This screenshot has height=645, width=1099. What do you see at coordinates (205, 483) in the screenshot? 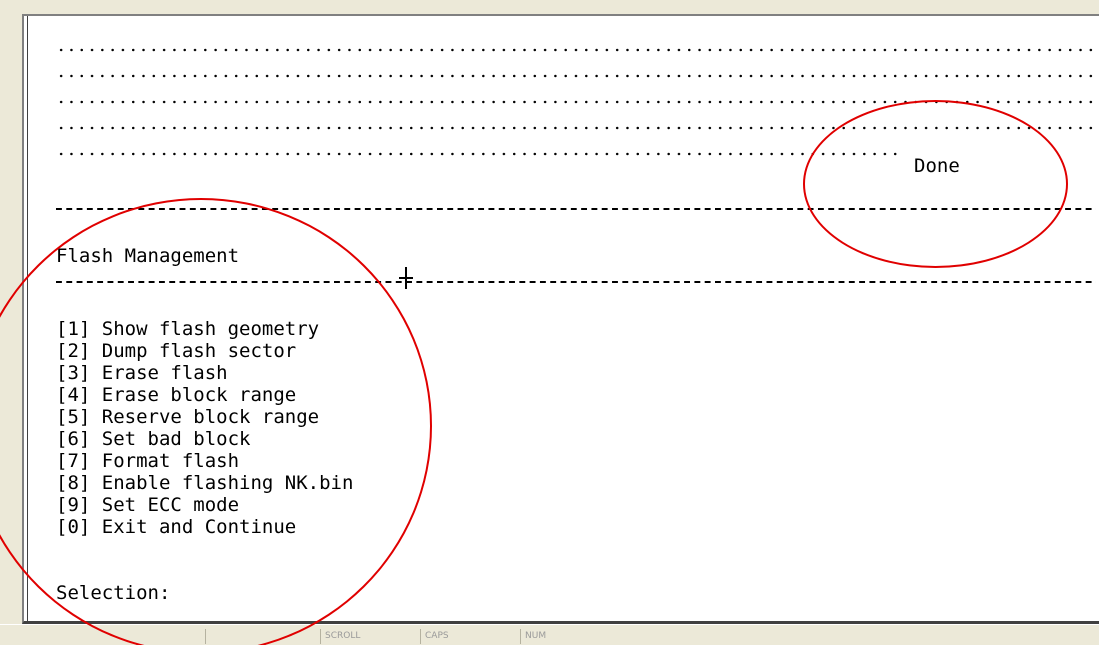
I see `menu-item-enable-flashing-nk: [8] Enable flashing NK.bin` at bounding box center [205, 483].